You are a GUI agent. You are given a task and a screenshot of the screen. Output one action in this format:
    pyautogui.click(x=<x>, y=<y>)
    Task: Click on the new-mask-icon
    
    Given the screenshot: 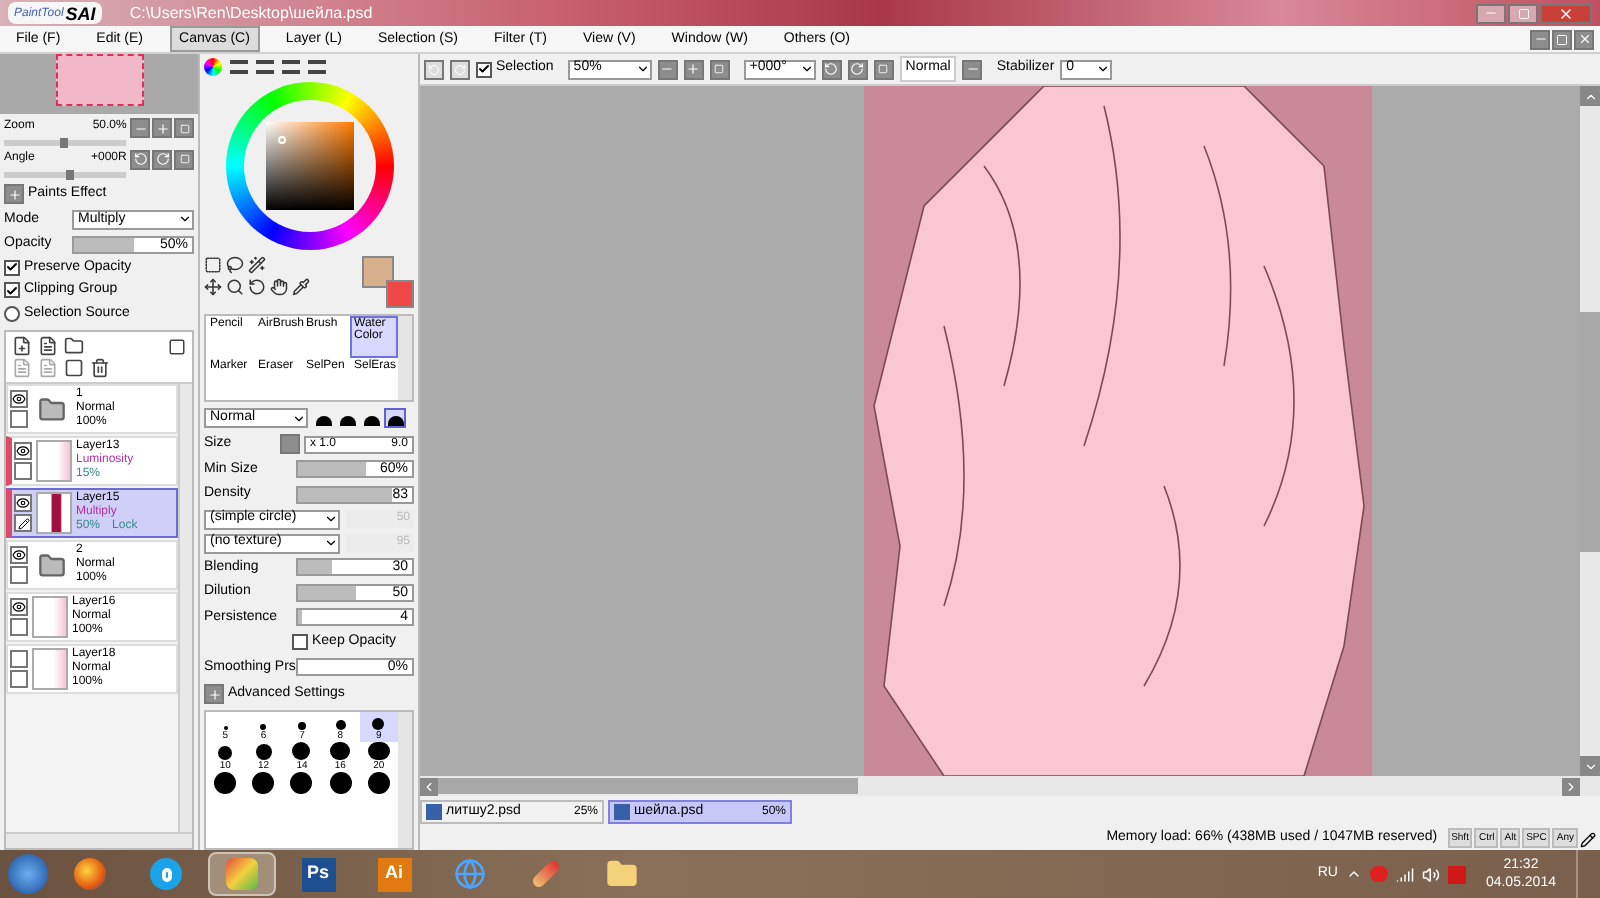 What is the action you would take?
    pyautogui.click(x=48, y=346)
    